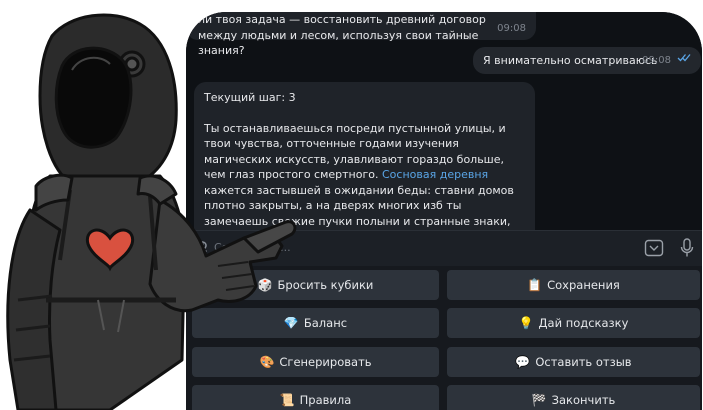 This screenshot has width=703, height=410. What do you see at coordinates (573, 362) in the screenshot?
I see `feedback-button: 💬 Оставить отзыв` at bounding box center [573, 362].